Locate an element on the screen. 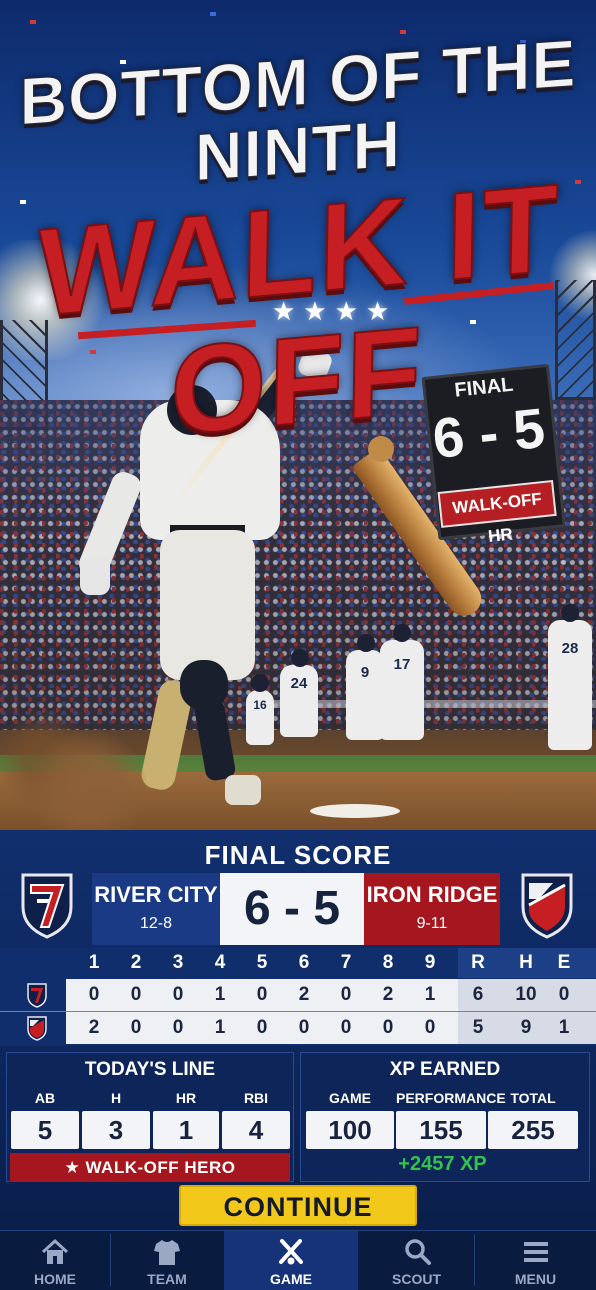  runs-header: R is located at coordinates (478, 962).